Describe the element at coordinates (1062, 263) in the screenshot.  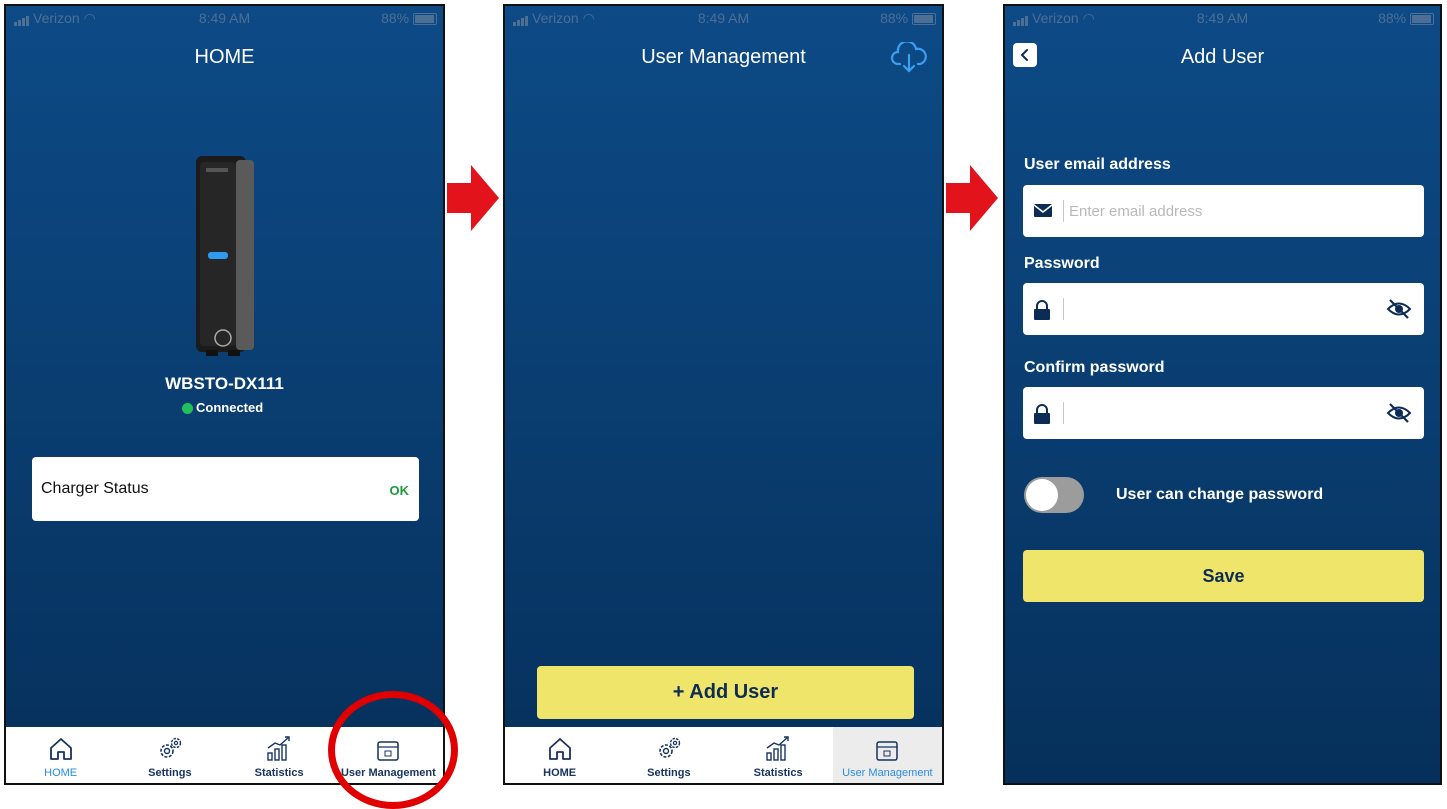
I see `password-label: Password` at that location.